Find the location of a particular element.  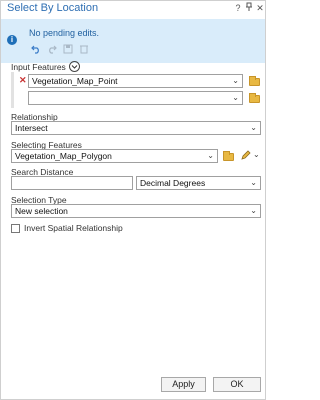

apply-button: Apply is located at coordinates (183, 384).